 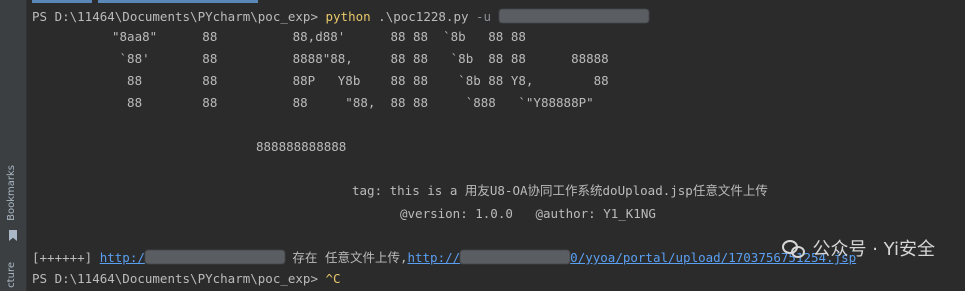 I want to click on bookmarks-tab: Bookmarks, so click(x=11, y=193).